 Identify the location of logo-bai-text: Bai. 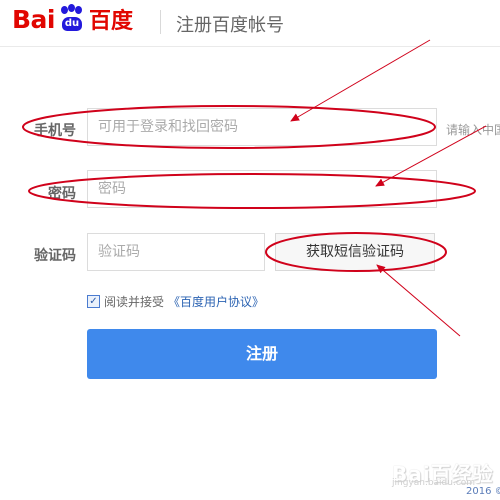
(34, 19).